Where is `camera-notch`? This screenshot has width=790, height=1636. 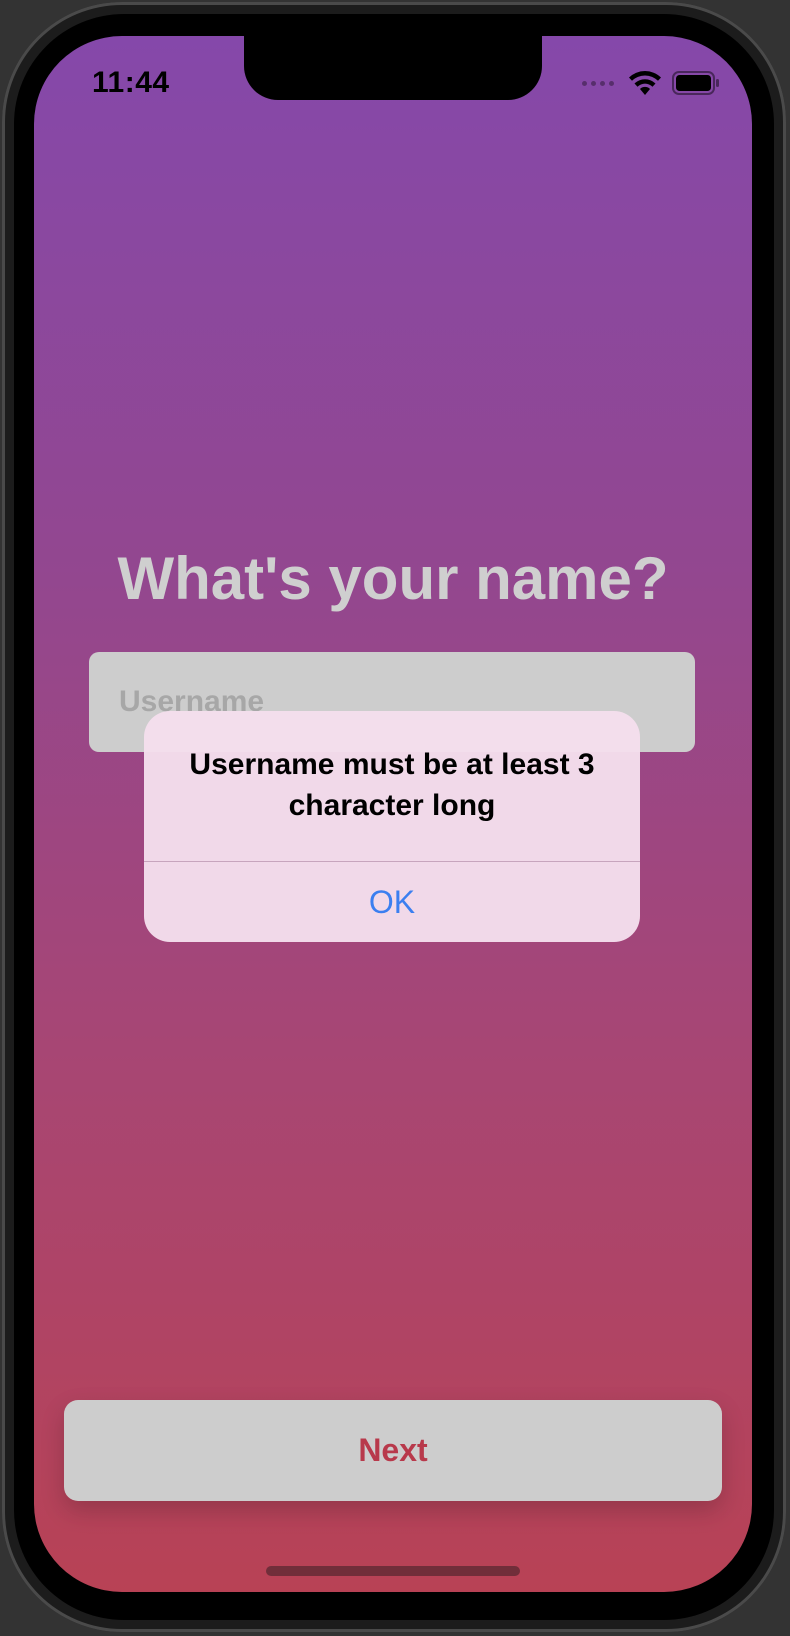
camera-notch is located at coordinates (393, 68).